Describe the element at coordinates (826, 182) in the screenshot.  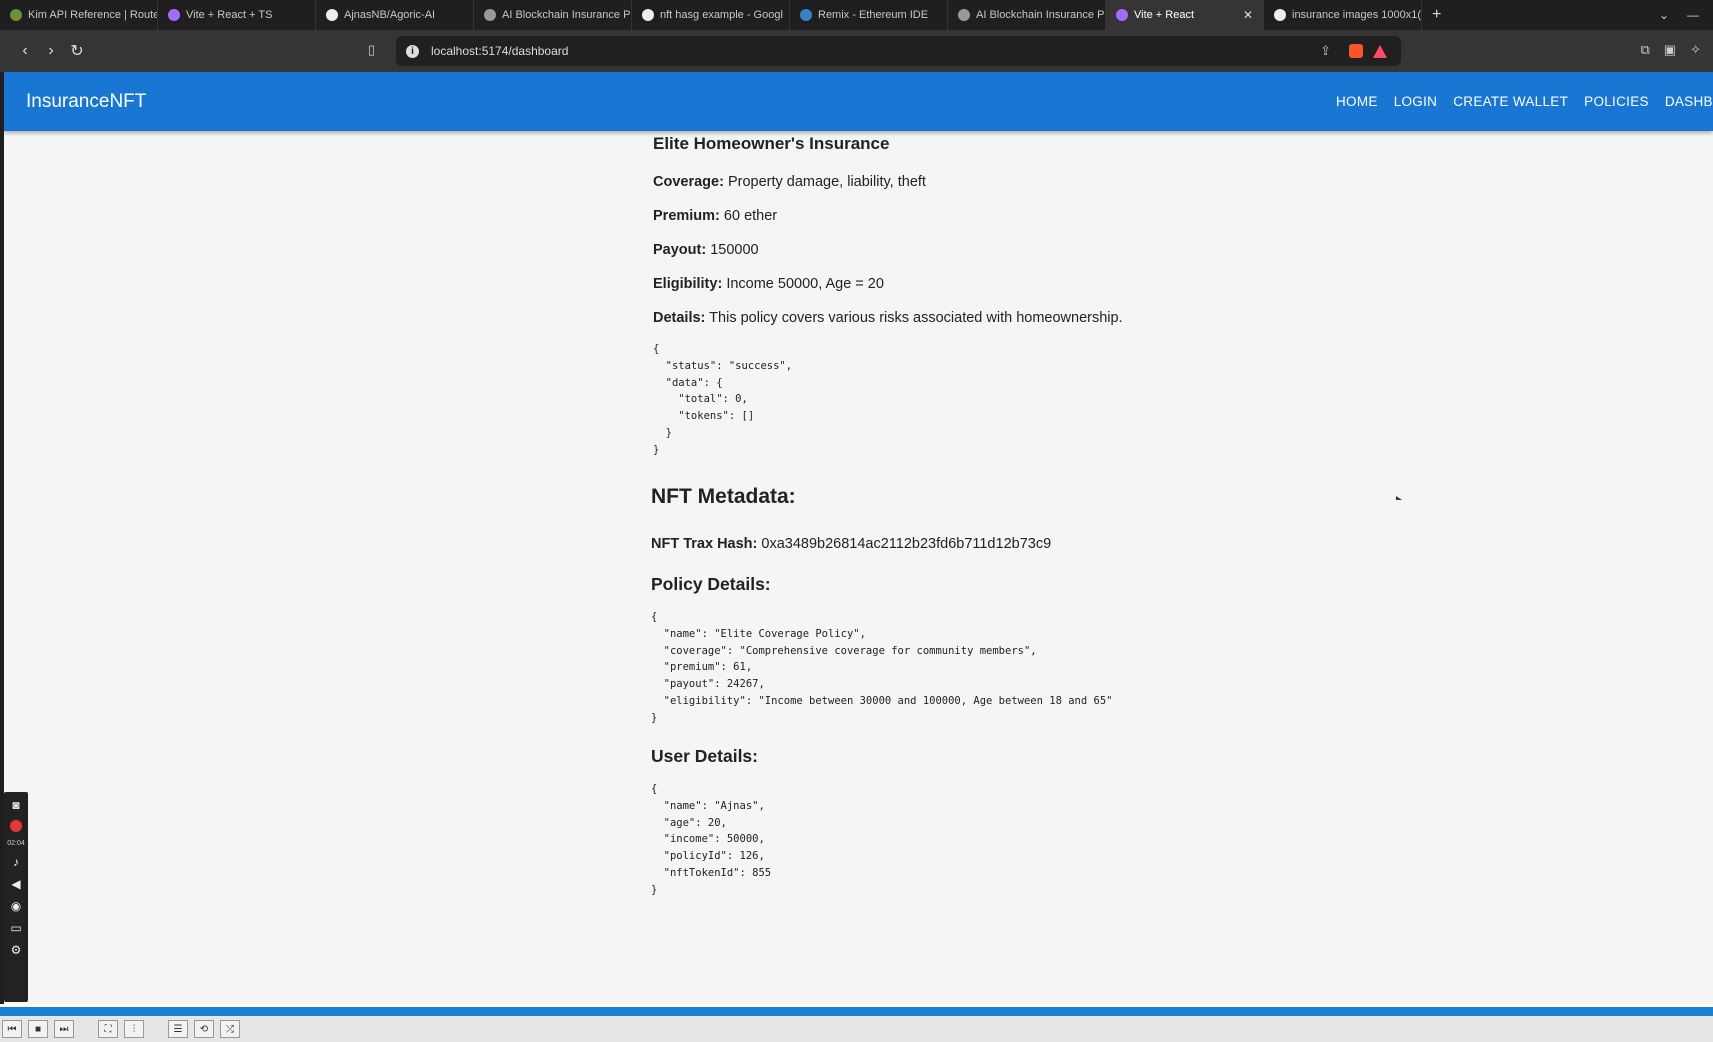
I see `field-value: Property damage, liability, theft` at that location.